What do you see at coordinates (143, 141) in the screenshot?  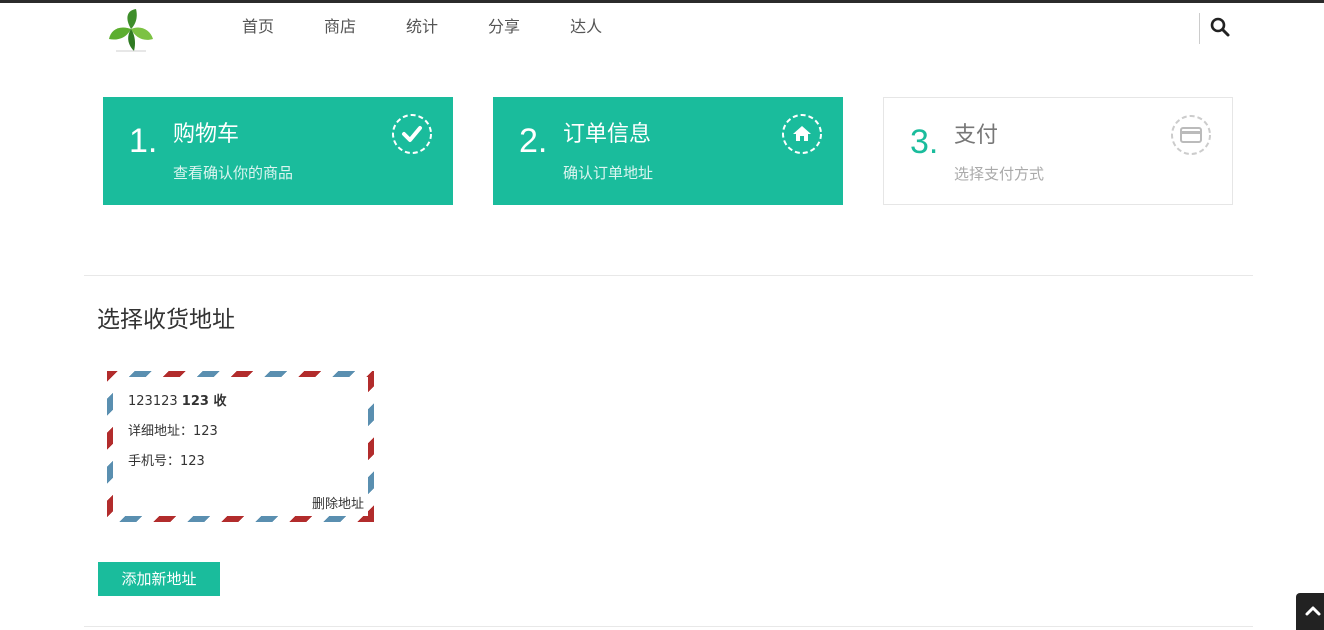 I see `step-number: 1.` at bounding box center [143, 141].